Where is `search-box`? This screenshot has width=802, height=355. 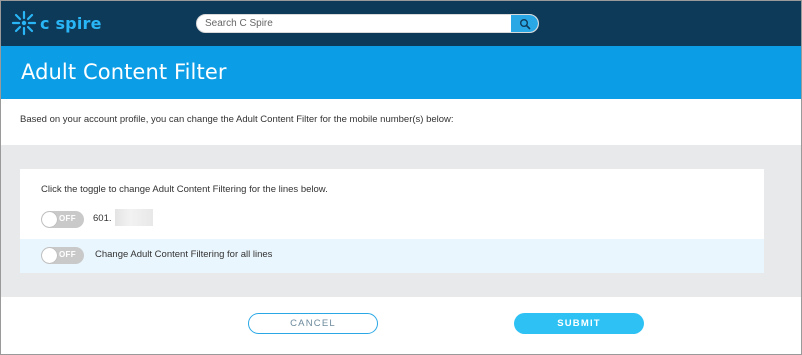 search-box is located at coordinates (367, 23).